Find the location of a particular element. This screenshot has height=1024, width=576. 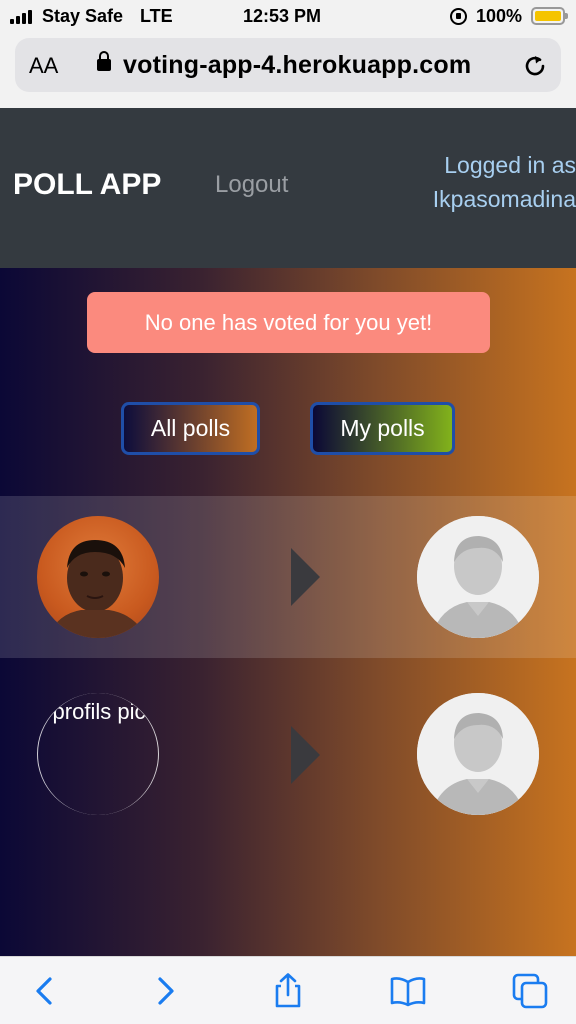

battery-percentage: 100% is located at coordinates (499, 16).